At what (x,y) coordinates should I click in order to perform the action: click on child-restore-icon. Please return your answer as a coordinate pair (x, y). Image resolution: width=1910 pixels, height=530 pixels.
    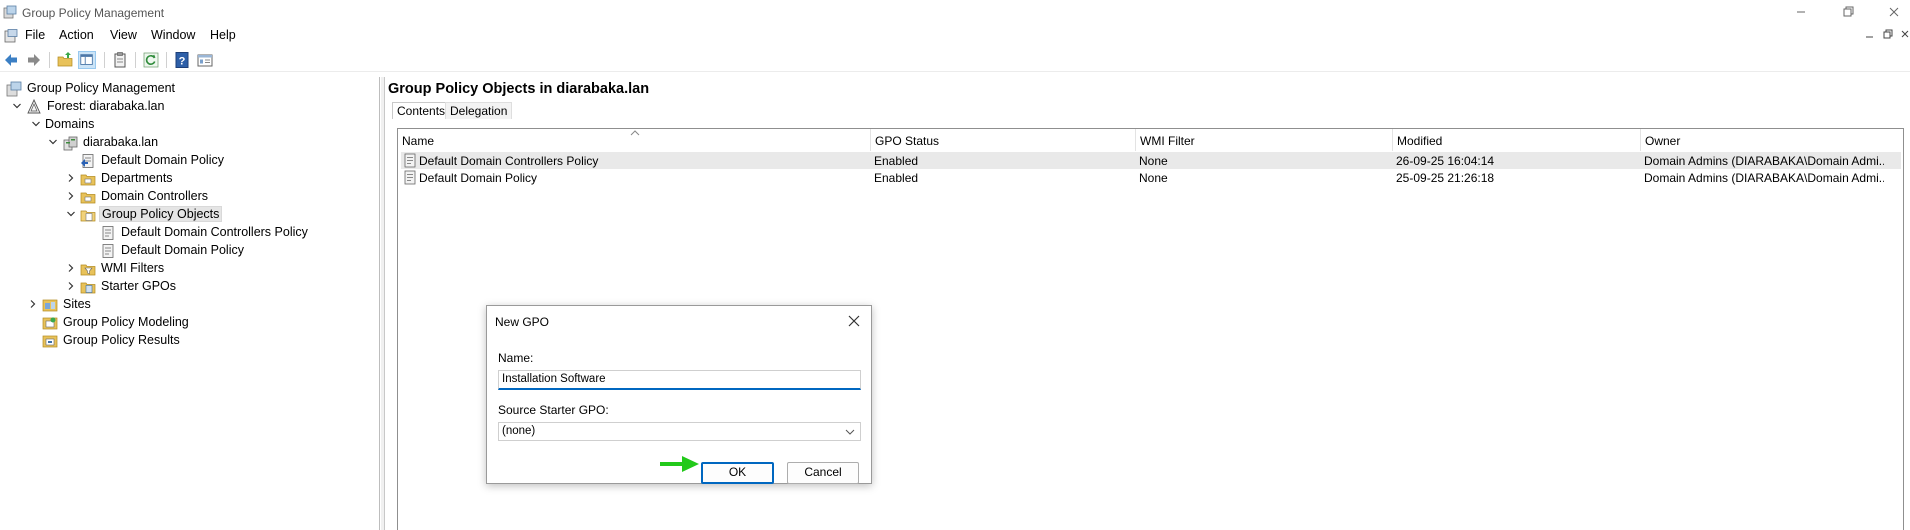
    Looking at the image, I should click on (1888, 34).